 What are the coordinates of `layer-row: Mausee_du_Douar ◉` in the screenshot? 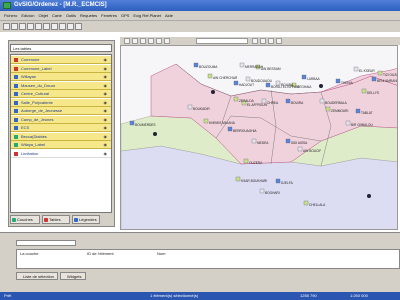 It's located at (61, 85).